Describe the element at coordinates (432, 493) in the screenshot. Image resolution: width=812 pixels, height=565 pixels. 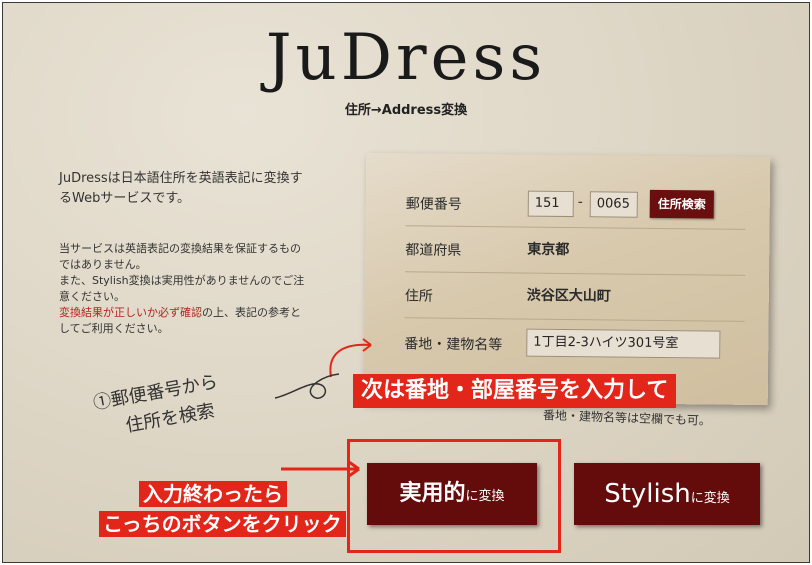
I see `practical-button-label: 実用的` at that location.